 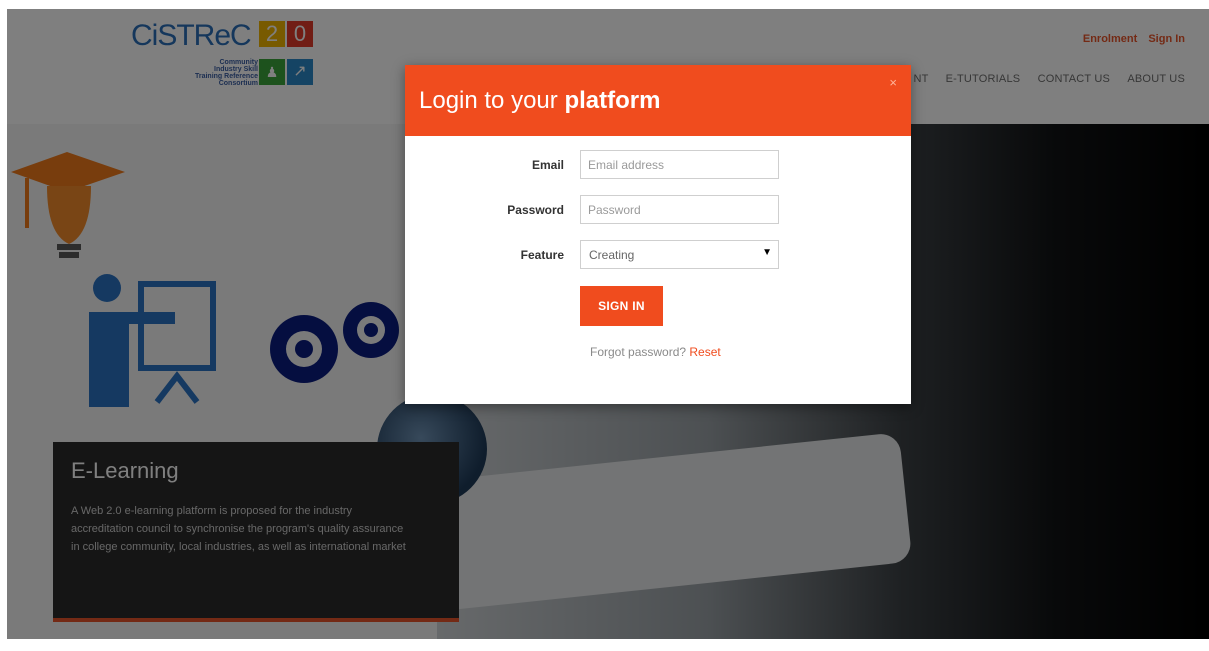 I want to click on feature-select: Creating ▼, so click(x=679, y=254).